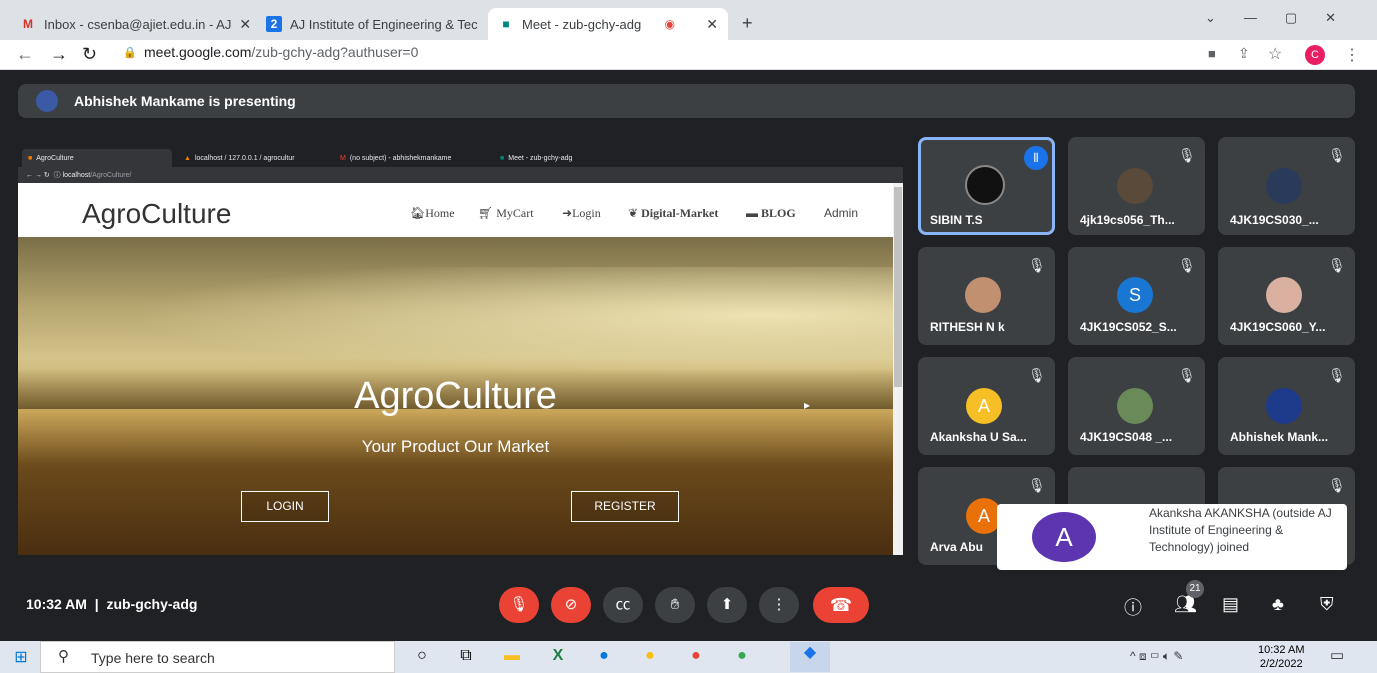 Image resolution: width=1377 pixels, height=673 pixels. Describe the element at coordinates (466, 656) in the screenshot. I see `task-view-icon: ⧉` at that location.